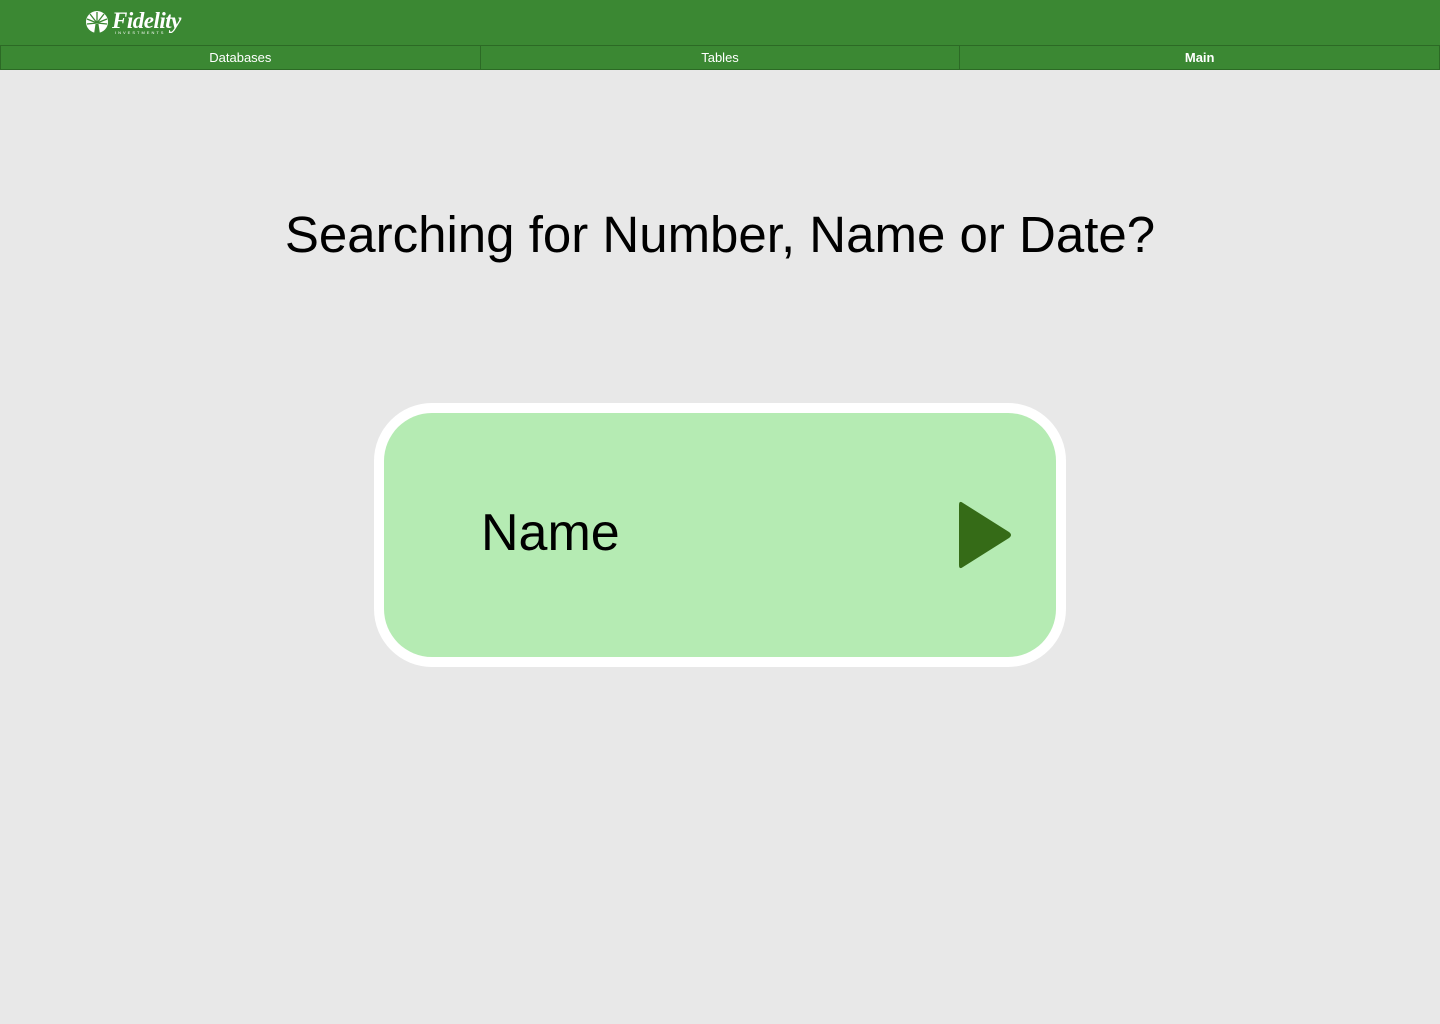  I want to click on play-arrow-icon, so click(985, 535).